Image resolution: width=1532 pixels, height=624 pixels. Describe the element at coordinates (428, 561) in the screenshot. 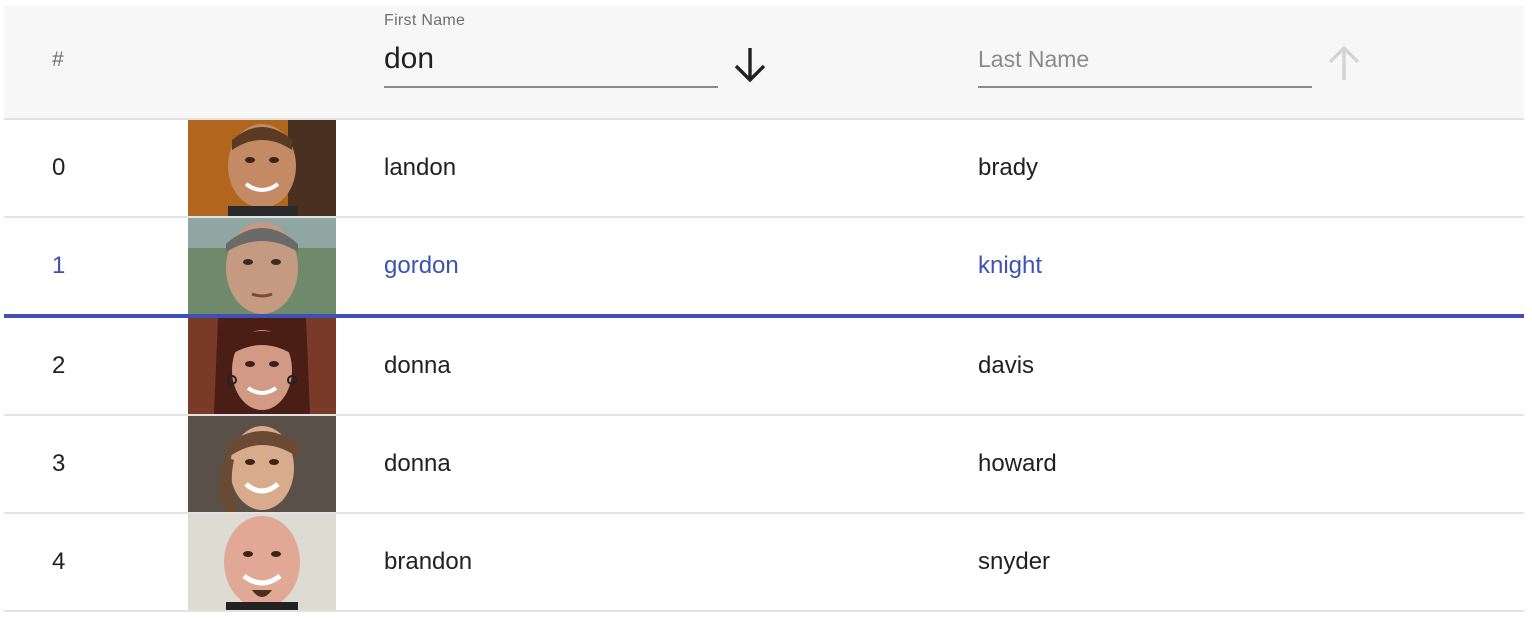

I see `first-name-cell: brandon` at that location.